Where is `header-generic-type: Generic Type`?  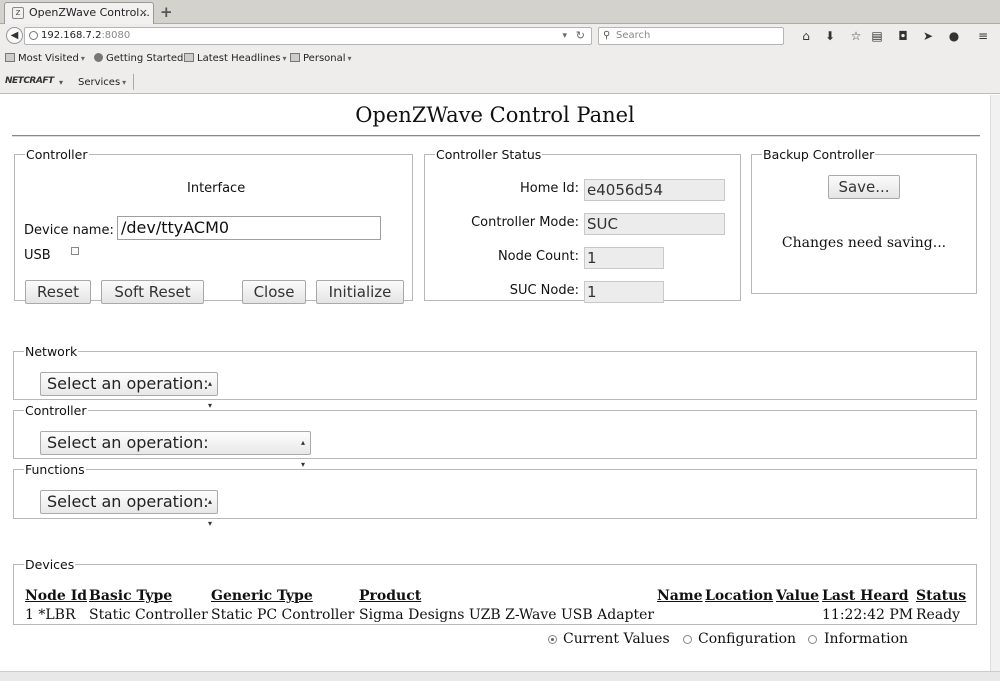 header-generic-type: Generic Type is located at coordinates (262, 596).